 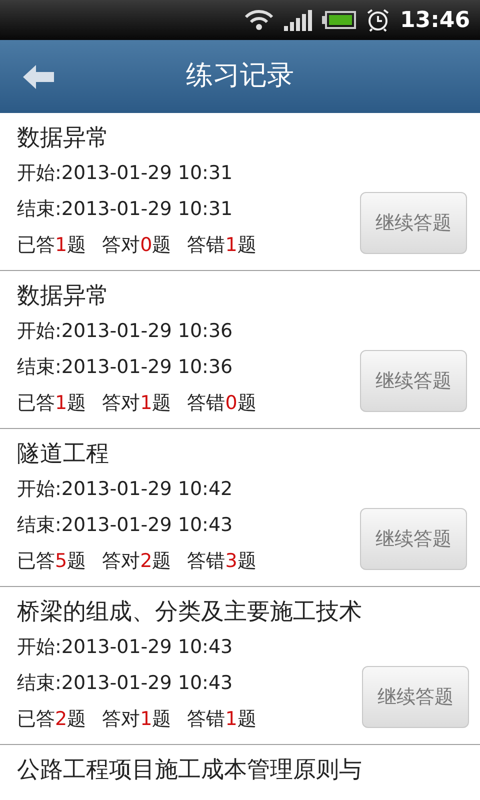 What do you see at coordinates (221, 403) in the screenshot?
I see `answer-count: 答错0题` at bounding box center [221, 403].